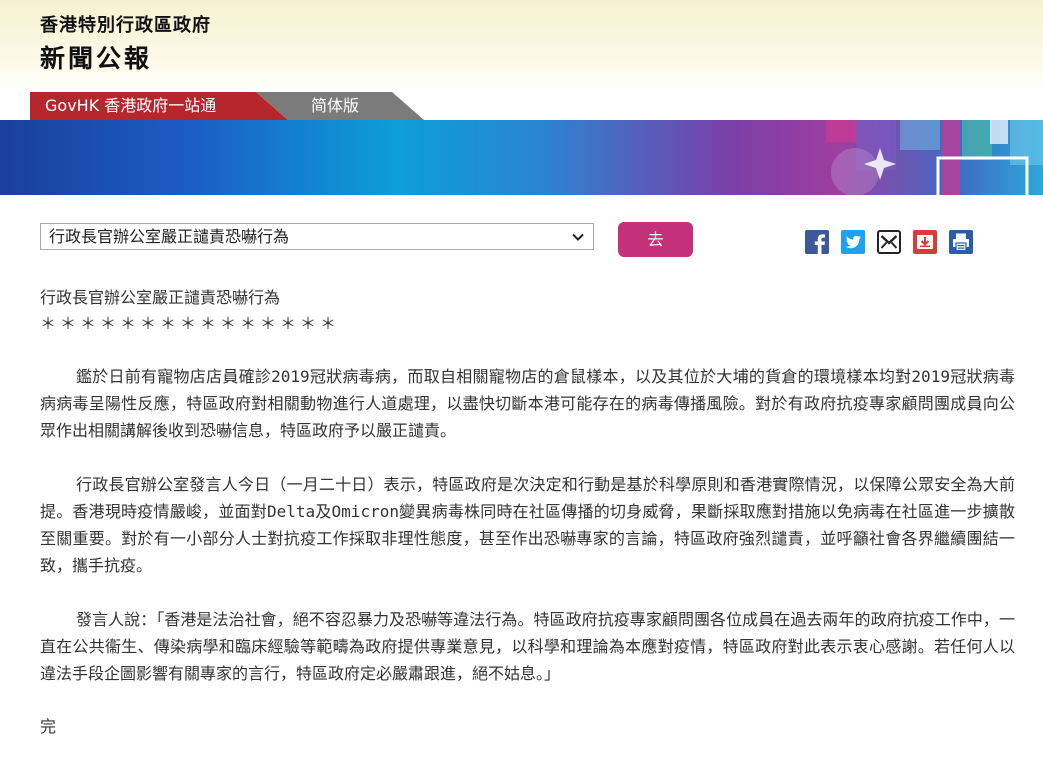  Describe the element at coordinates (925, 242) in the screenshot. I see `download-icon` at that location.